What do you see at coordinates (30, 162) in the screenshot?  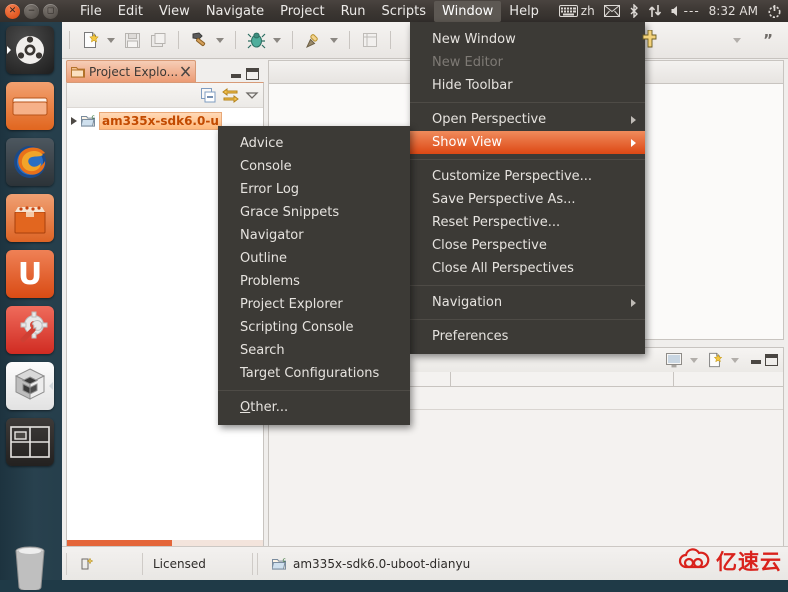 I see `launcher-item-firefox` at bounding box center [30, 162].